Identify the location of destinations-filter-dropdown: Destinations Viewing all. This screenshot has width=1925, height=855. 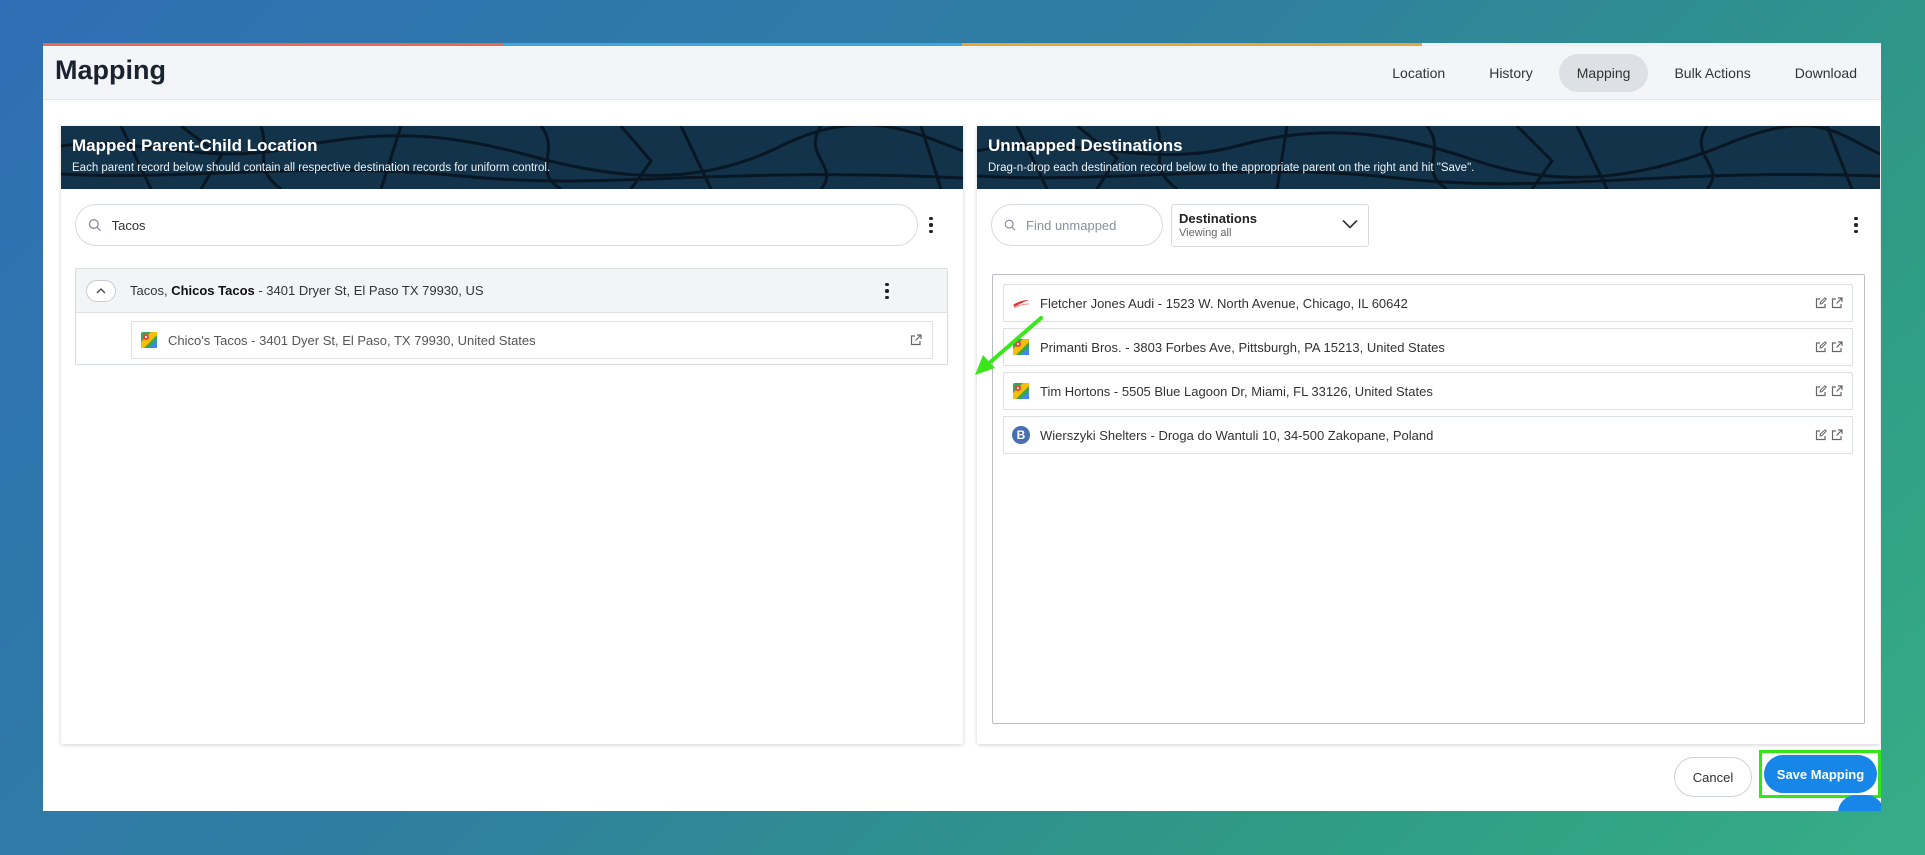
(1270, 225).